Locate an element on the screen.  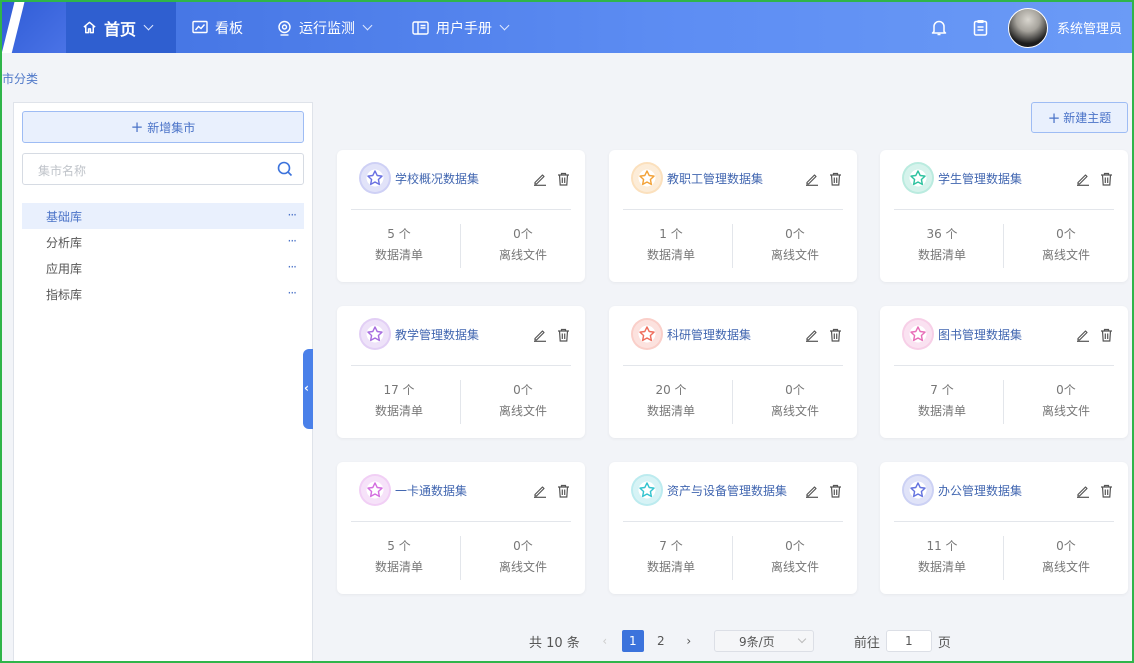
dataset-card: 学生管理数据集 36 个数据清单 0个 离线文件 is located at coordinates (1004, 216).